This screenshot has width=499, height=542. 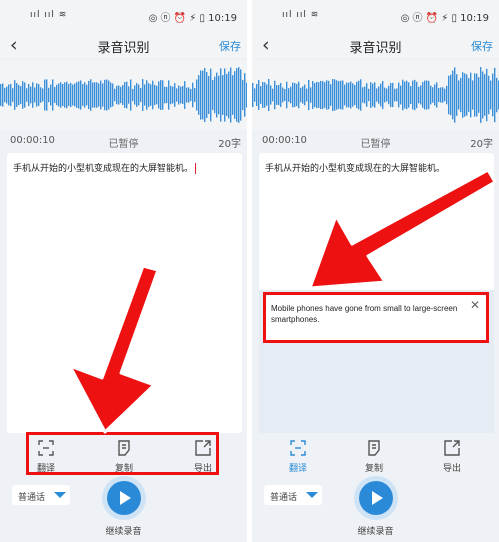 What do you see at coordinates (373, 469) in the screenshot?
I see `copy-label: 复制` at bounding box center [373, 469].